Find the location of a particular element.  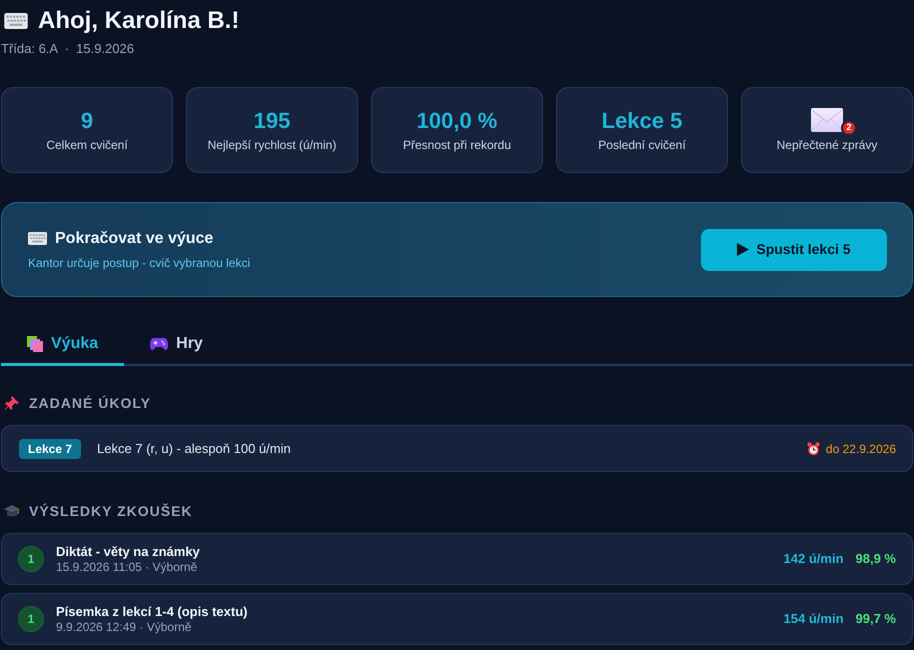

section-title: VÝSLEDKY ZKOUŠEK is located at coordinates (111, 511).